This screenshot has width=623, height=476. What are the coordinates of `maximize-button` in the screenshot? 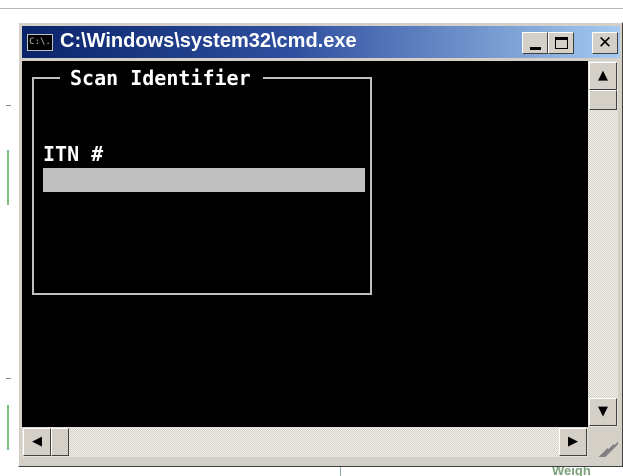 It's located at (561, 43).